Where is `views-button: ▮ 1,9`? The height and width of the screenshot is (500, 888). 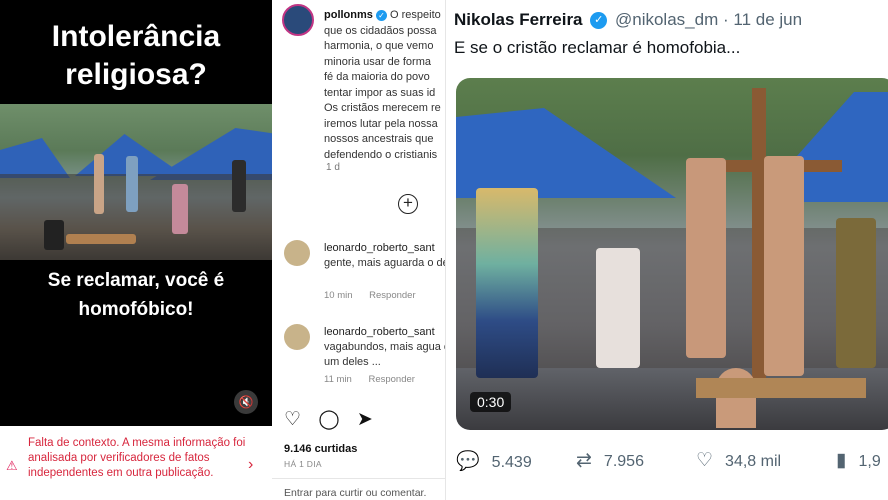 views-button: ▮ 1,9 is located at coordinates (858, 460).